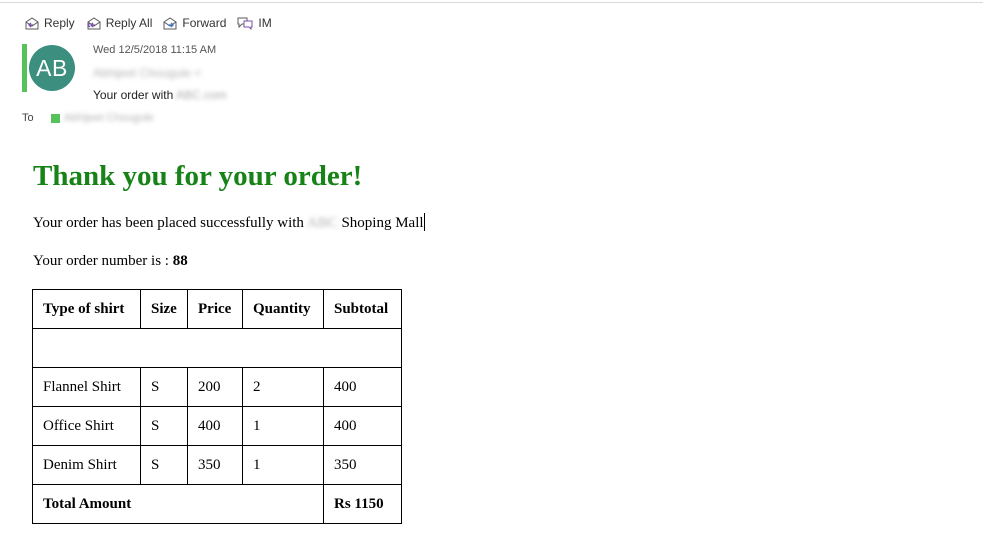  I want to click on table-row: Office Shirt S 400 1 400, so click(217, 426).